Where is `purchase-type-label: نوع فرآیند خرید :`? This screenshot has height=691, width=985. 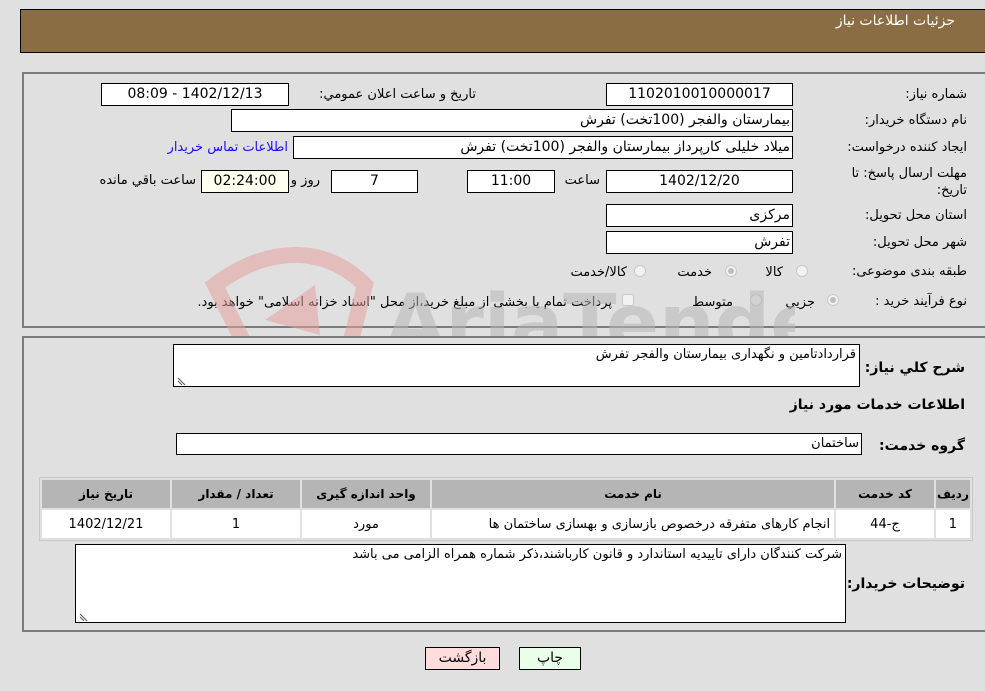
purchase-type-label: نوع فرآیند خرید : is located at coordinates (921, 301).